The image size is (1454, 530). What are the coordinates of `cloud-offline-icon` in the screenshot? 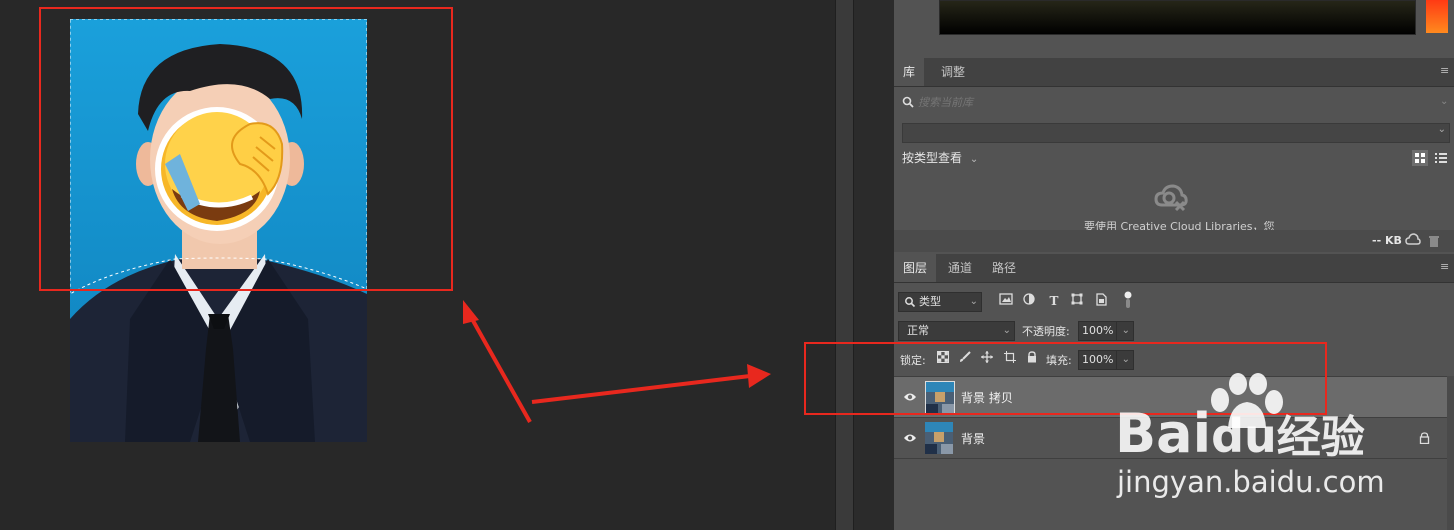 It's located at (1171, 198).